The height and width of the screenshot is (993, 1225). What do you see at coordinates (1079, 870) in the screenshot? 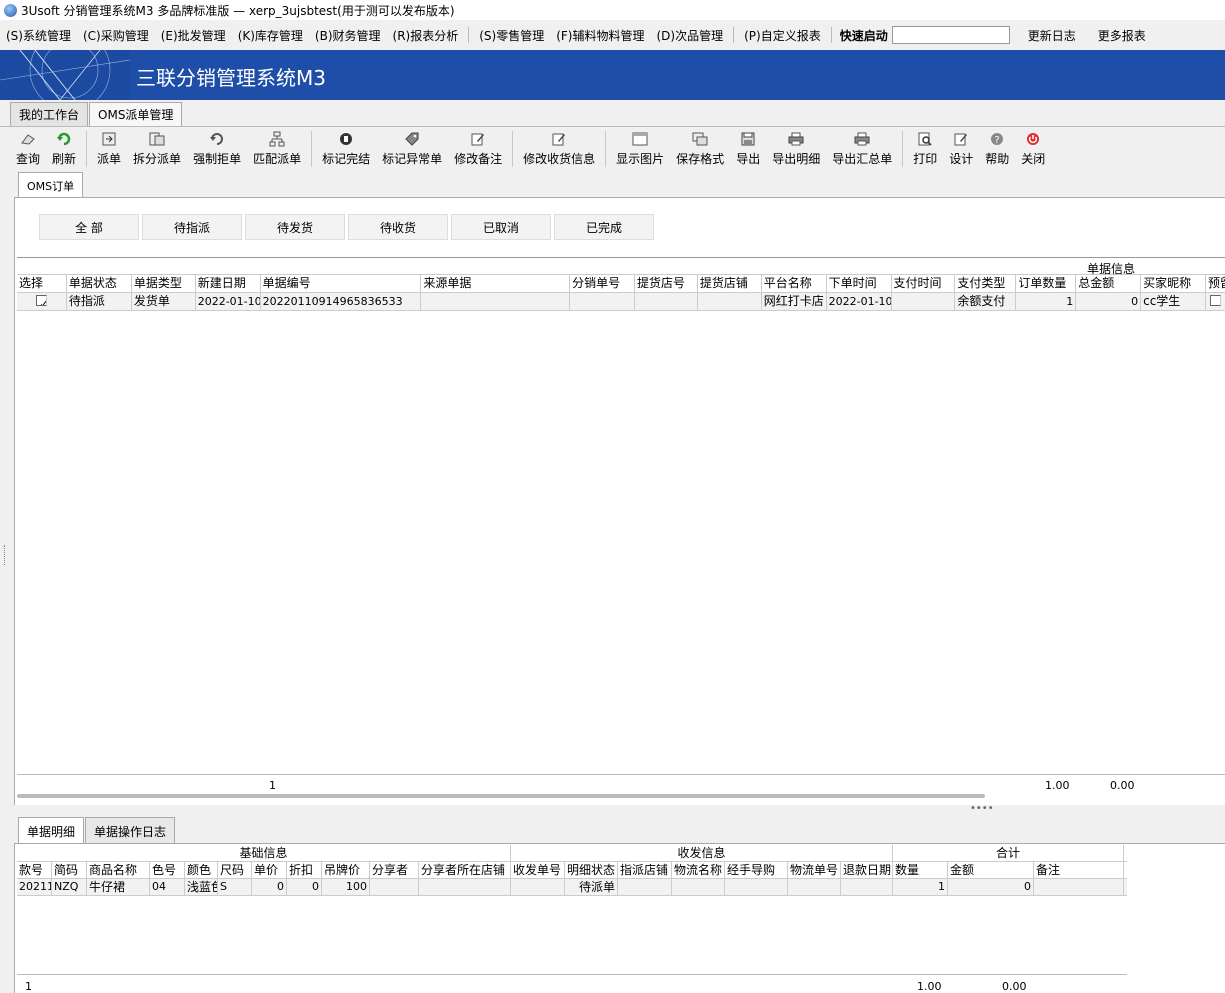
I see `col-header: 备注` at bounding box center [1079, 870].